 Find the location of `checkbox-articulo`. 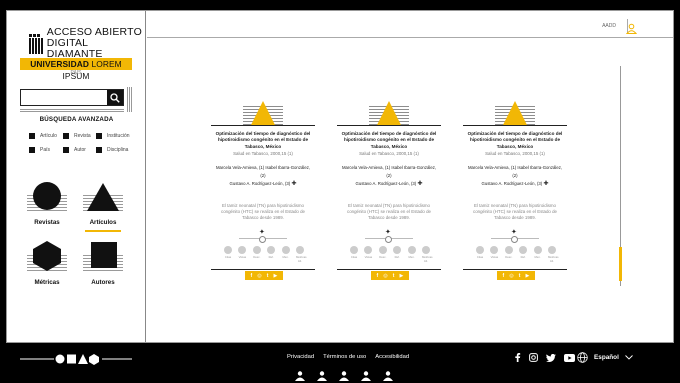

checkbox-articulo is located at coordinates (32, 136).